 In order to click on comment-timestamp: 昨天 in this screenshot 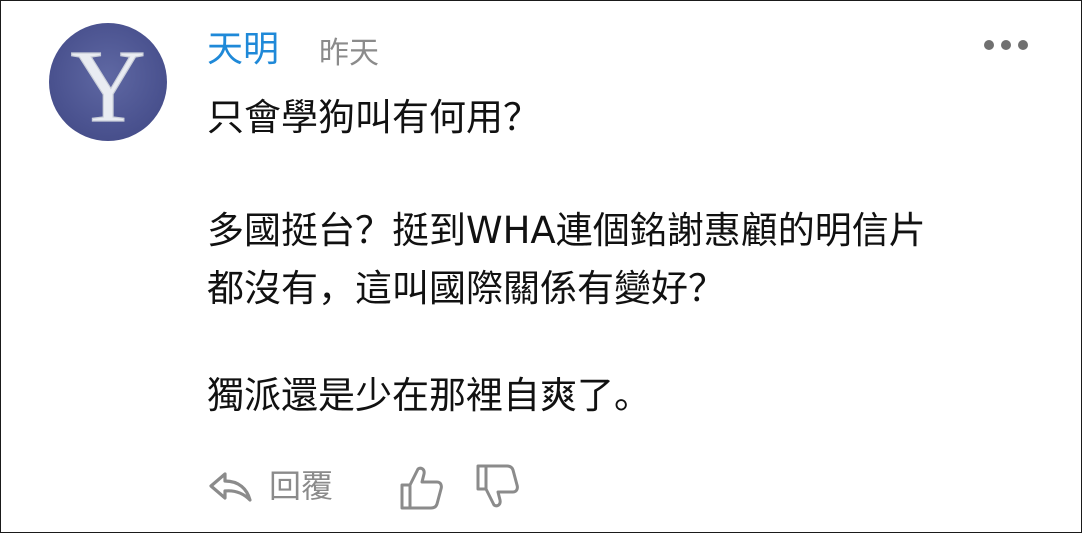, I will do `click(349, 53)`.